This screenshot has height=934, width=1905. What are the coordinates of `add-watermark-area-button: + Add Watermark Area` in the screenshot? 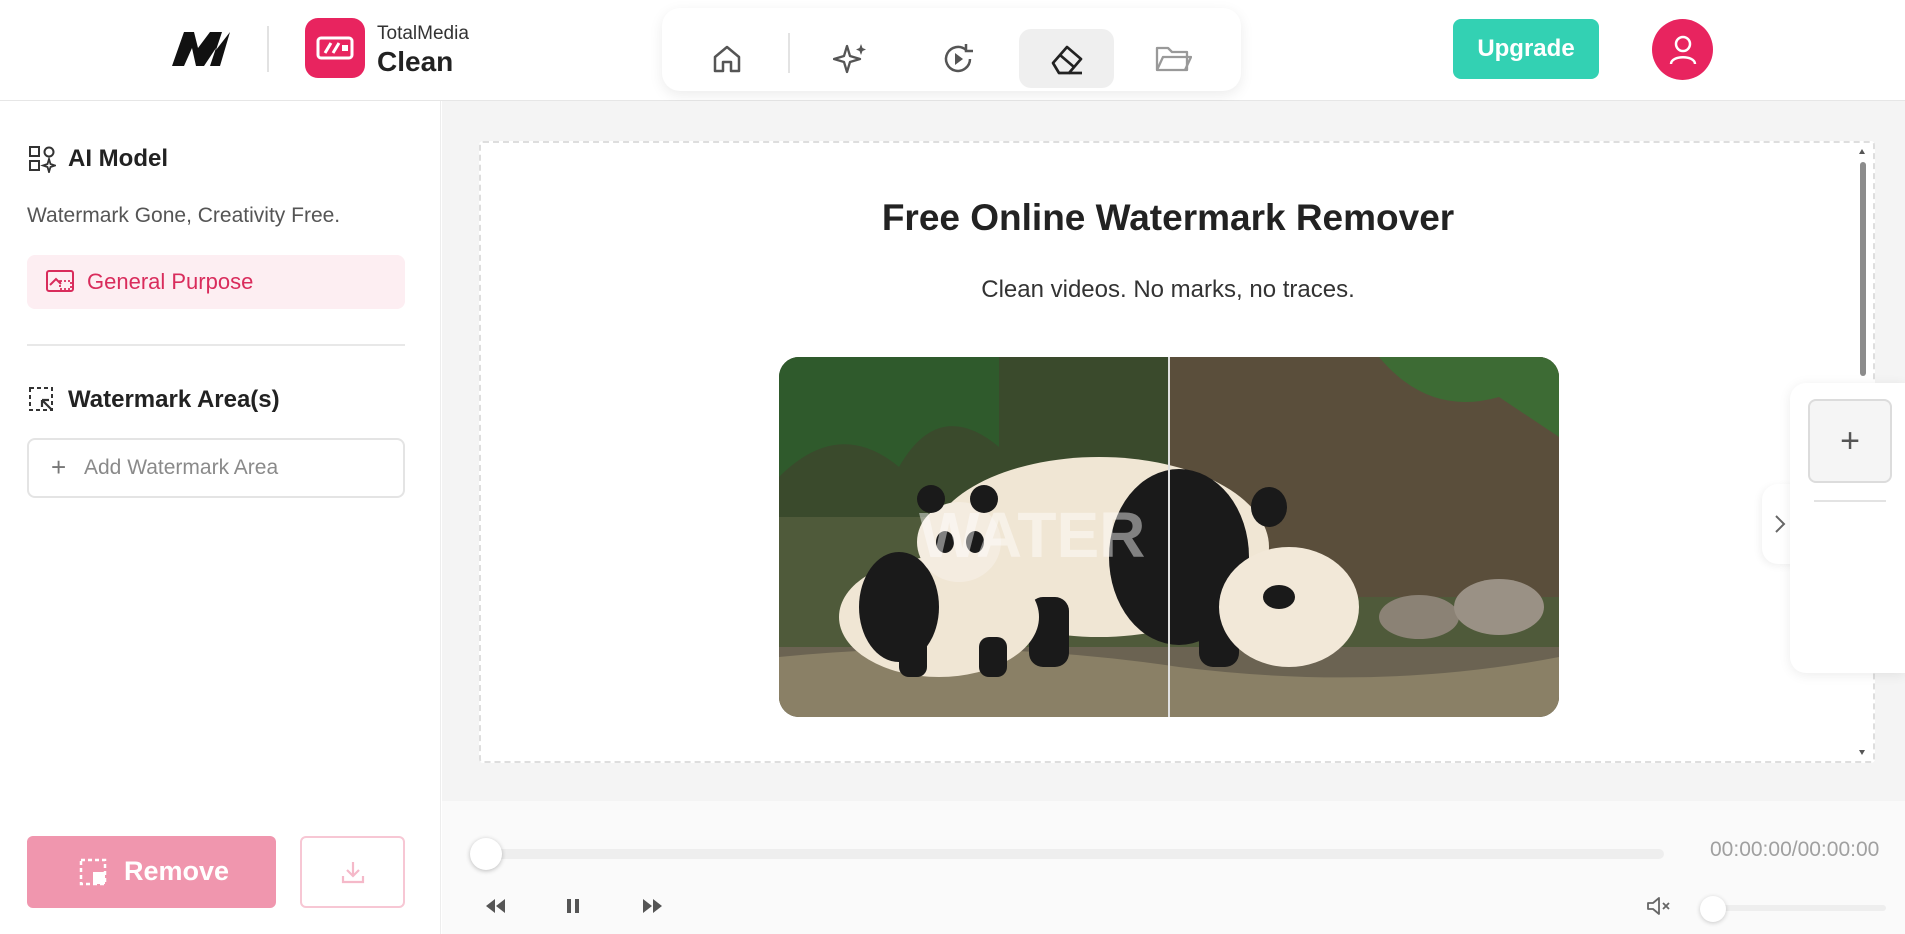 It's located at (216, 468).